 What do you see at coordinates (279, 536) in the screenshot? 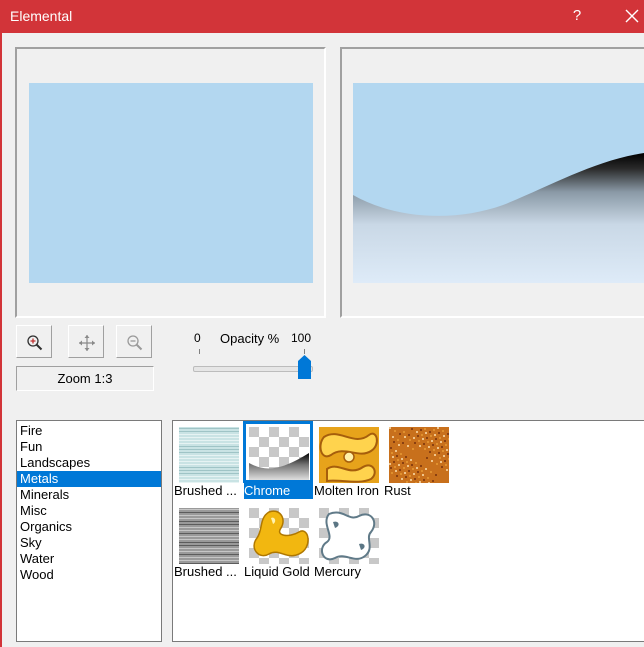
I see `liquid-gold-icon` at bounding box center [279, 536].